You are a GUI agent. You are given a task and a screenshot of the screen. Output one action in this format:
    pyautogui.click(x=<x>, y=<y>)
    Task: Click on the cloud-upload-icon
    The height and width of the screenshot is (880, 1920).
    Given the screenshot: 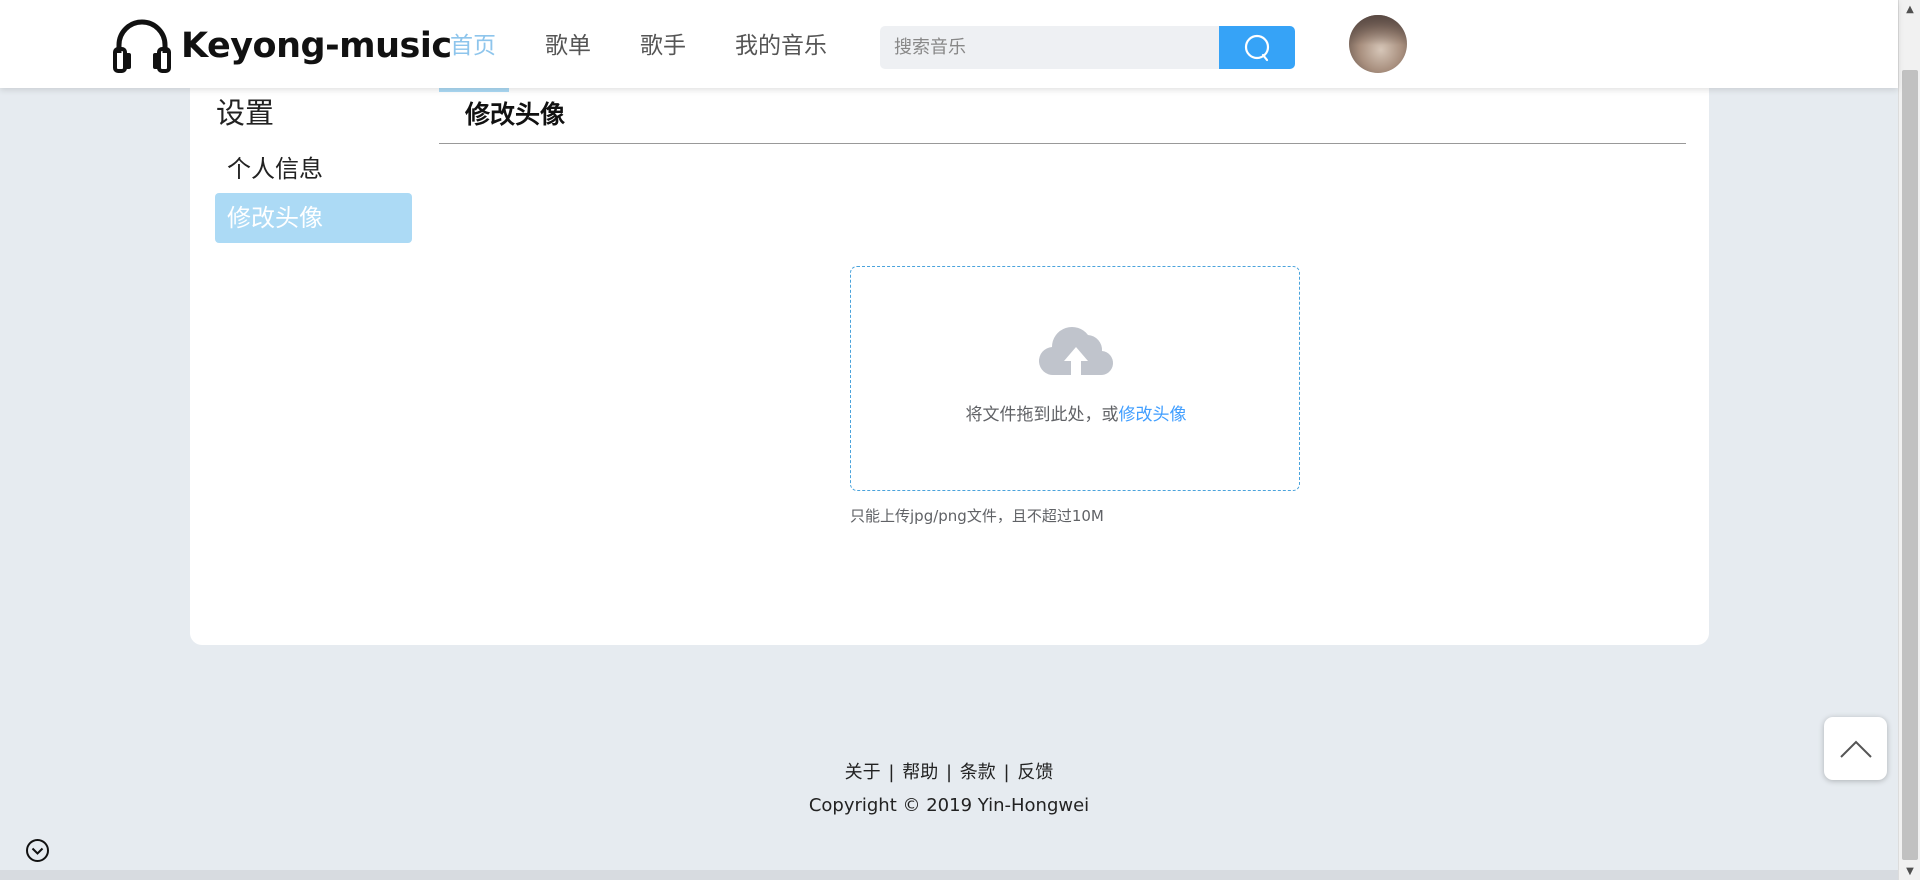 What is the action you would take?
    pyautogui.click(x=1076, y=351)
    